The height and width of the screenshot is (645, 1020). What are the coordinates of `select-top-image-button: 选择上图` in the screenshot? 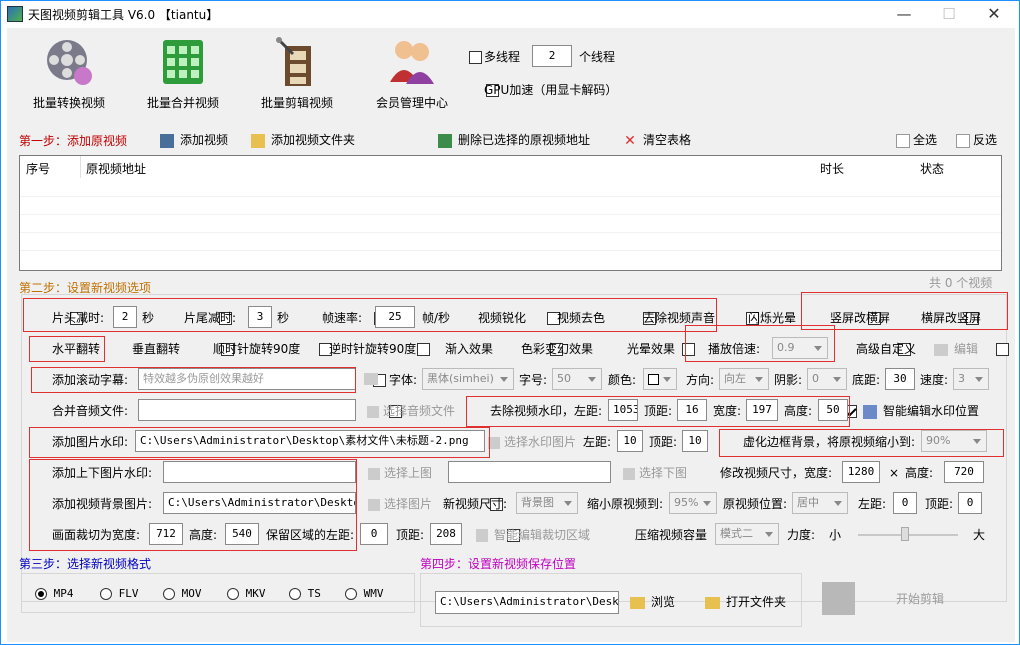 It's located at (400, 473).